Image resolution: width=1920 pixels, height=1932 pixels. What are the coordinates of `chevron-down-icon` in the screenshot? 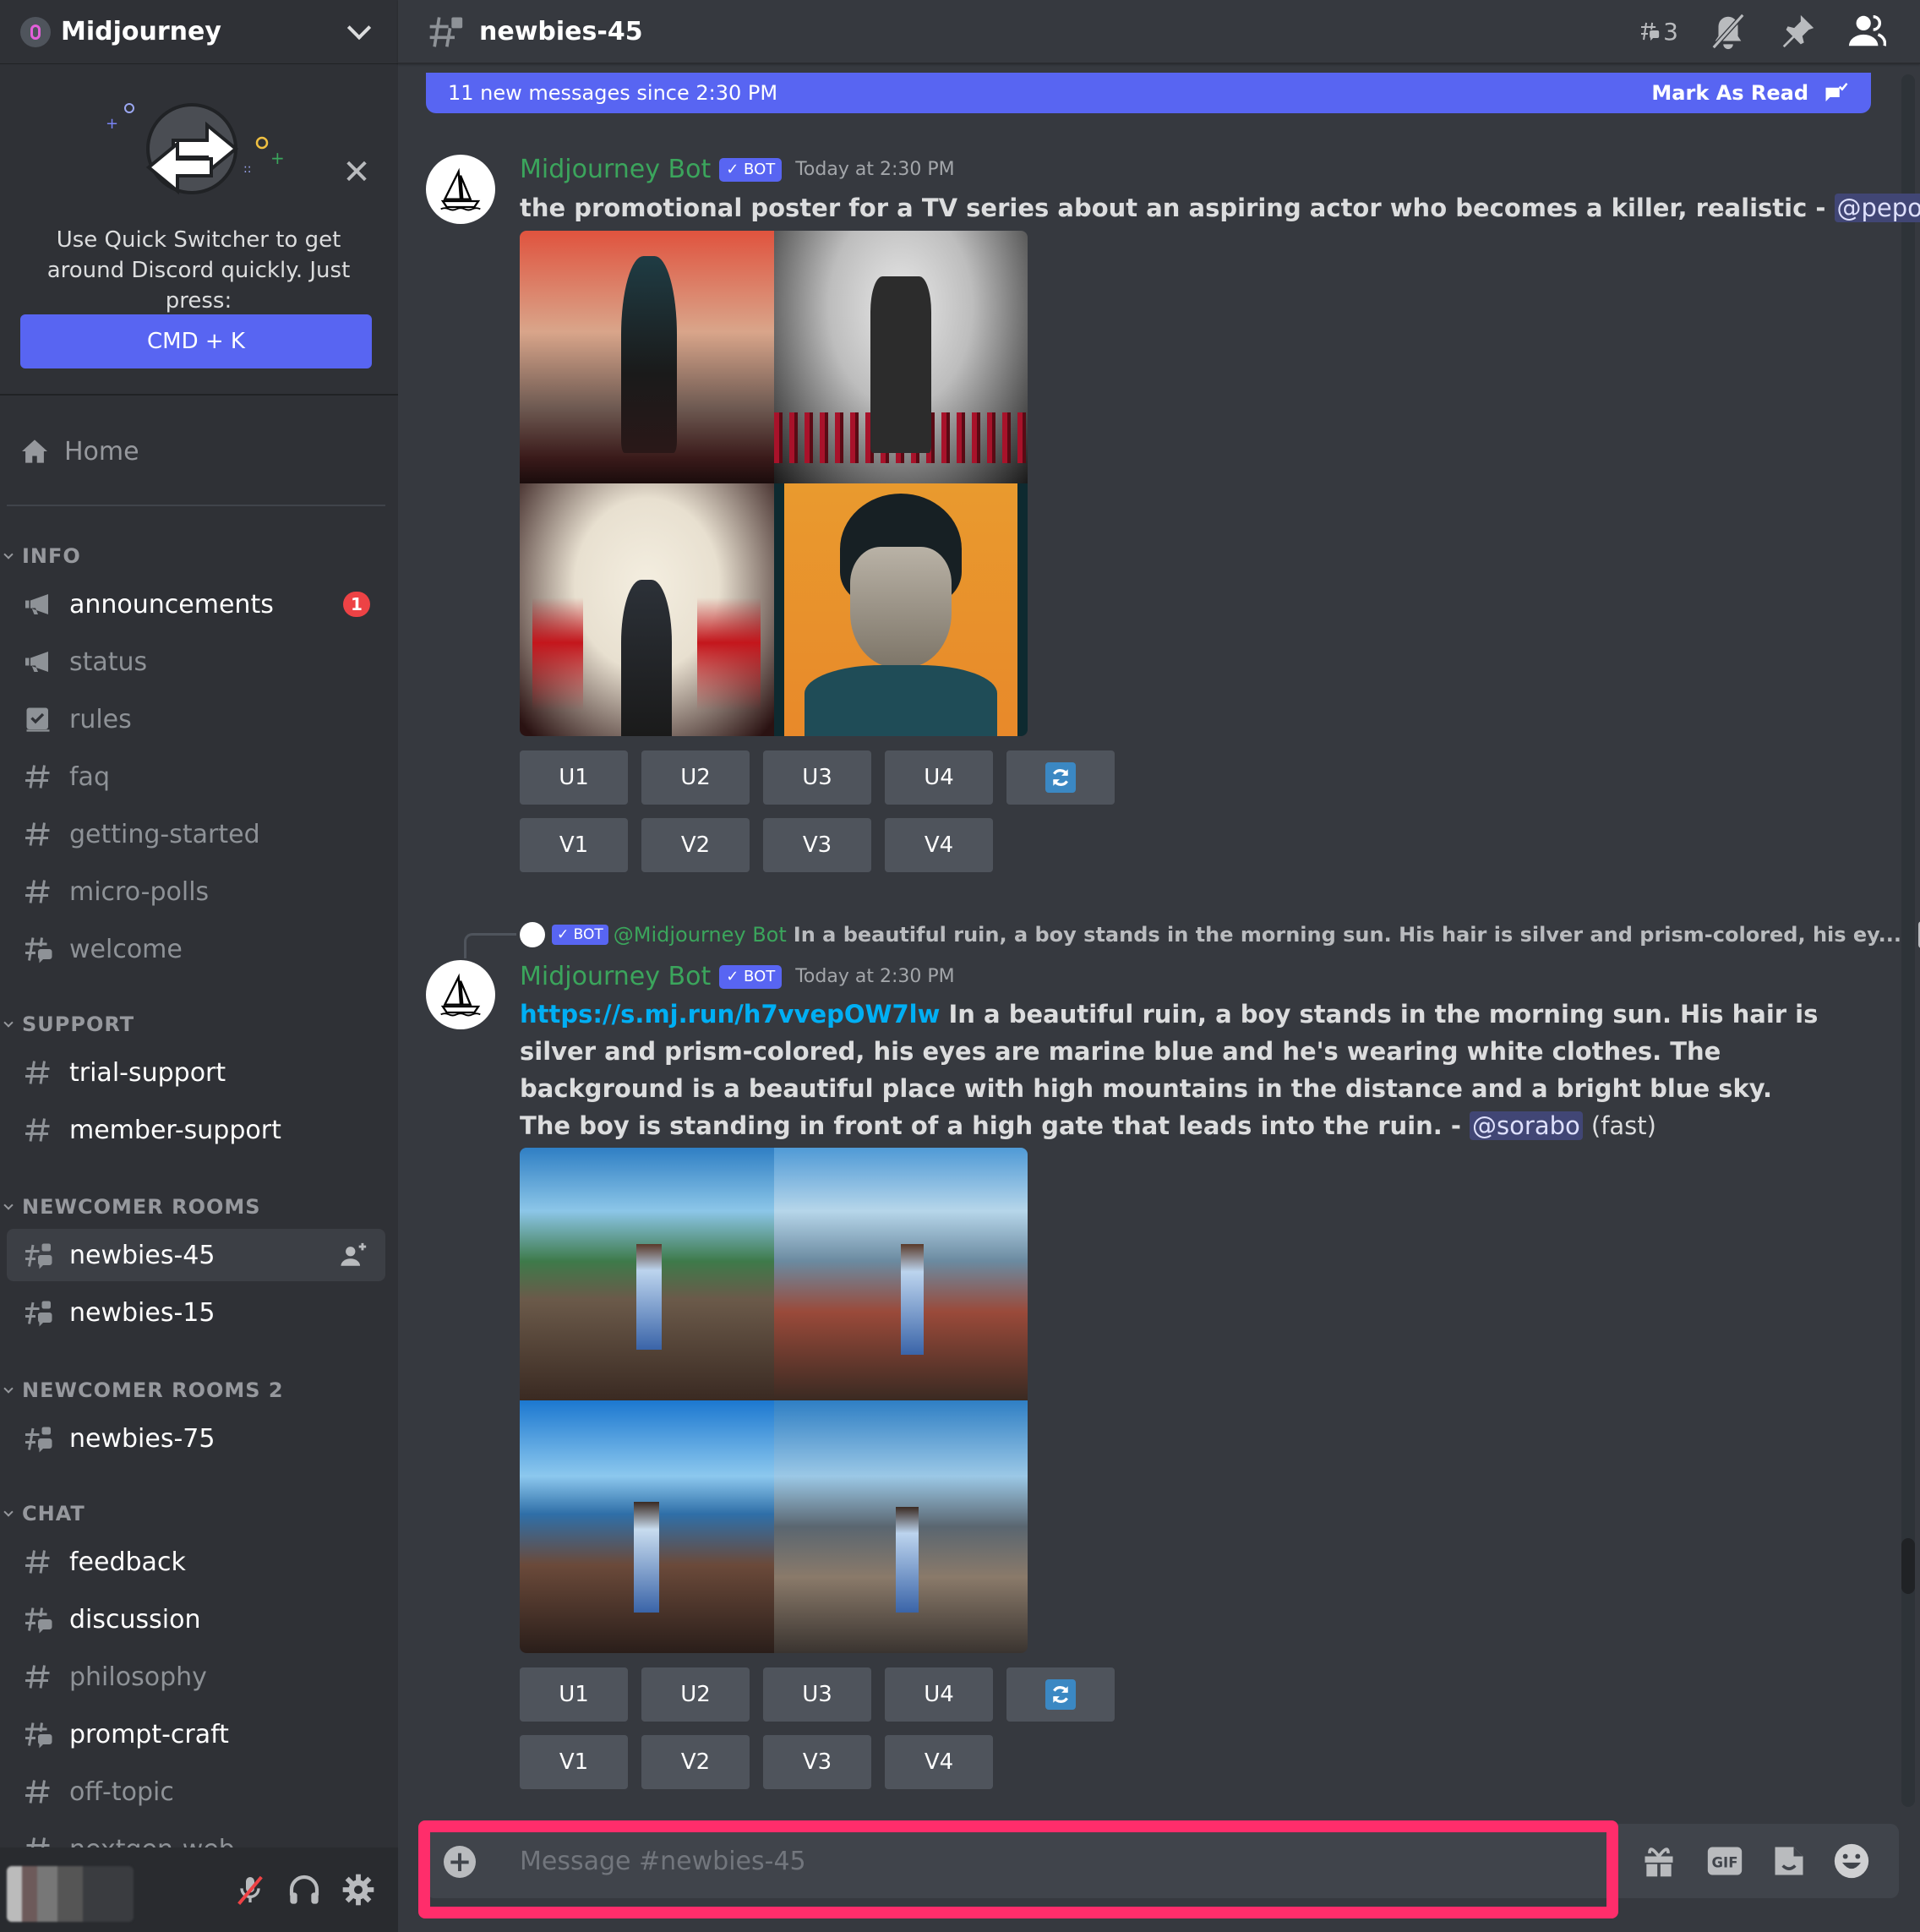 It's located at (359, 27).